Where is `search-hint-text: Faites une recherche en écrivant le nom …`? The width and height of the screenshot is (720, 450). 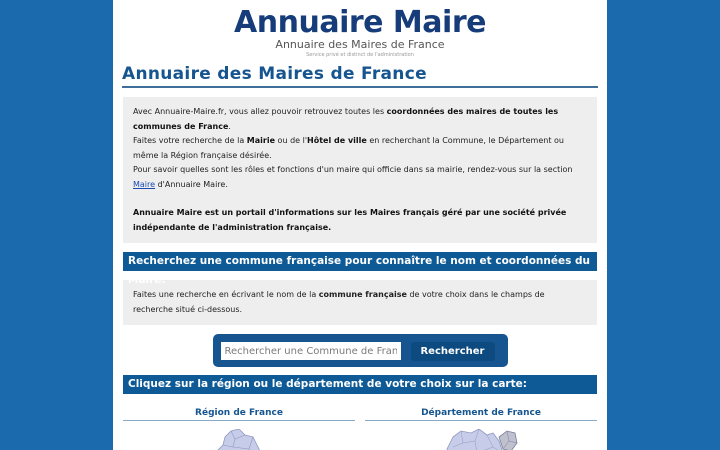 search-hint-text: Faites une recherche en écrivant le nom … is located at coordinates (226, 294).